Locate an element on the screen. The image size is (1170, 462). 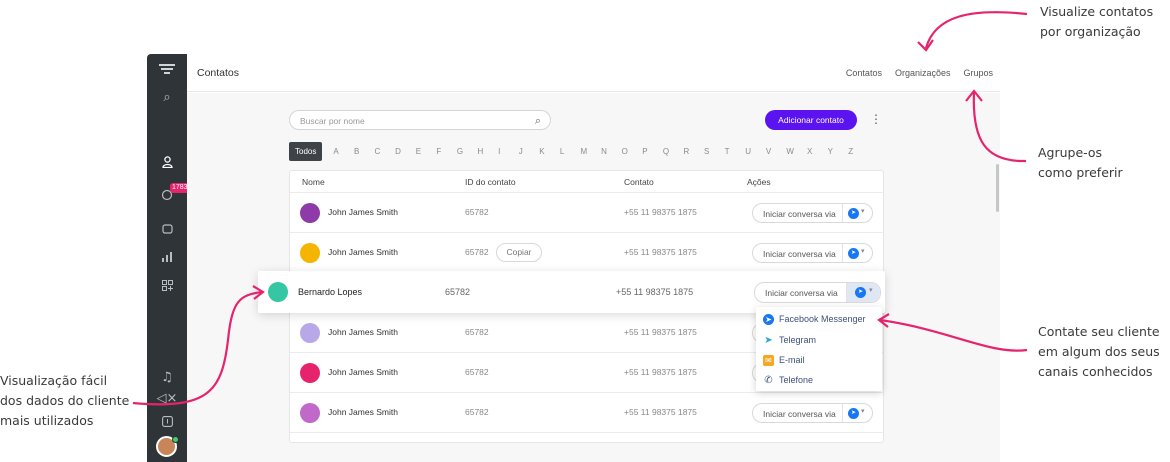
arrow-organizations is located at coordinates (976, 30).